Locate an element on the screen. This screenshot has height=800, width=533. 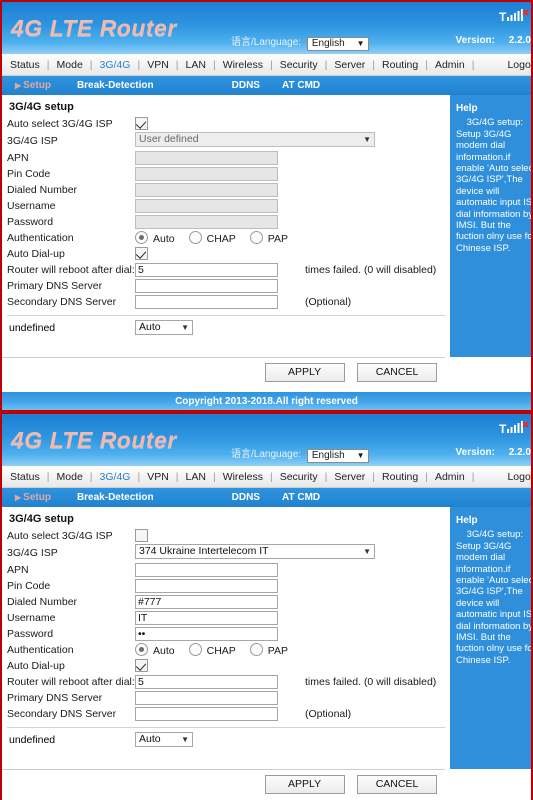
form-divider is located at coordinates (226, 727).